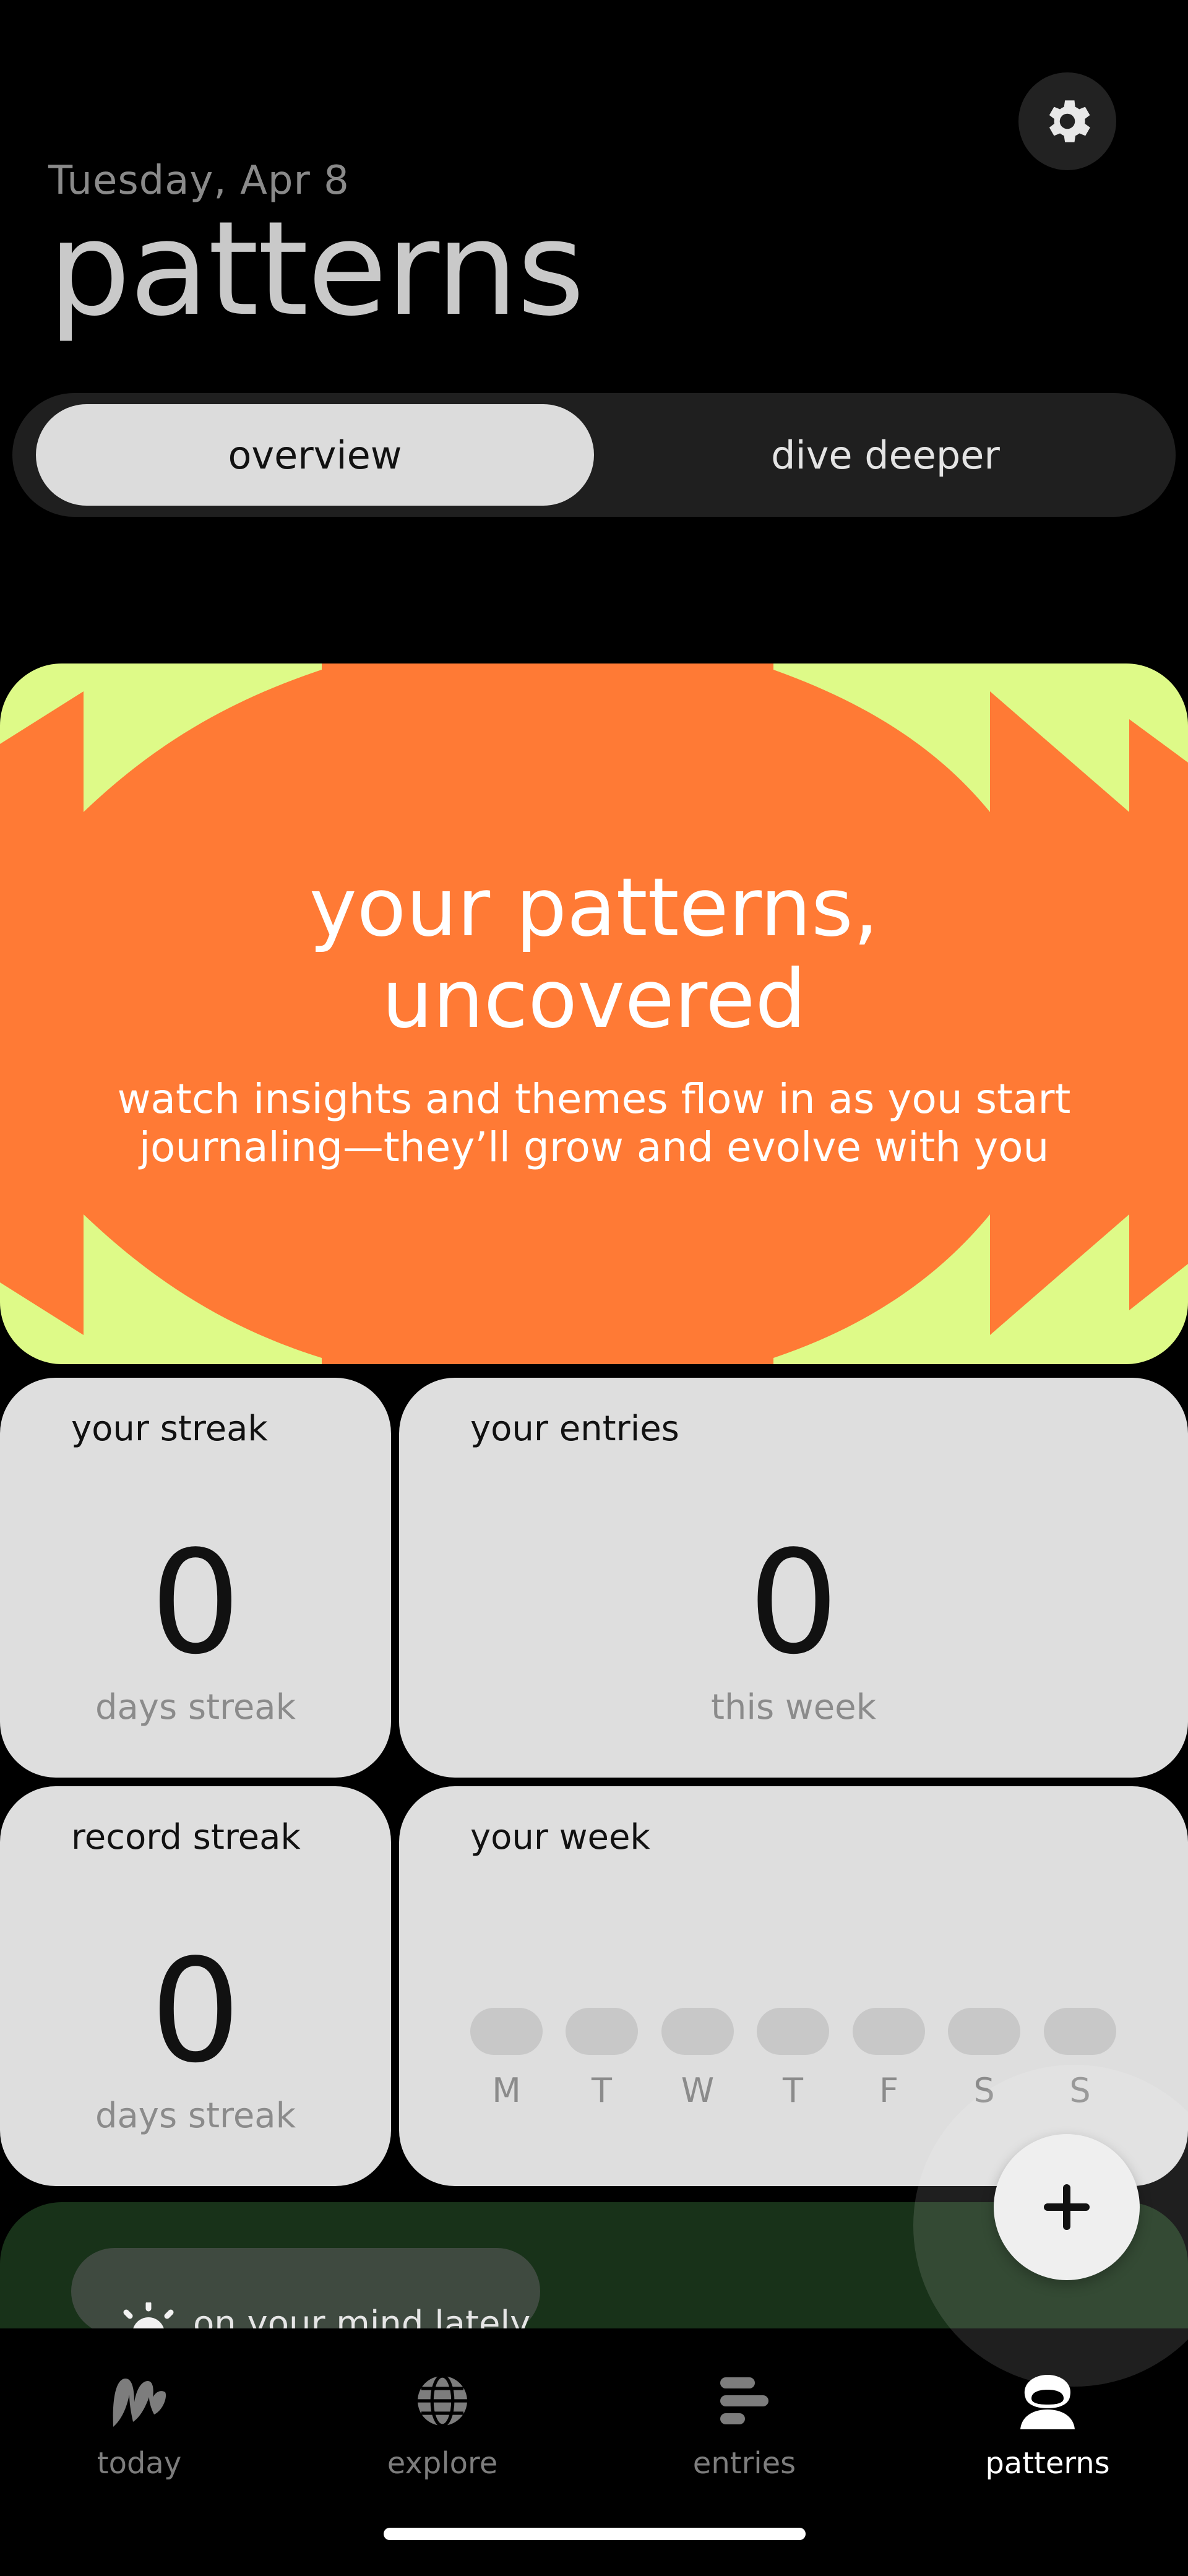 The height and width of the screenshot is (2576, 1188). I want to click on day-pill-sat, so click(984, 2031).